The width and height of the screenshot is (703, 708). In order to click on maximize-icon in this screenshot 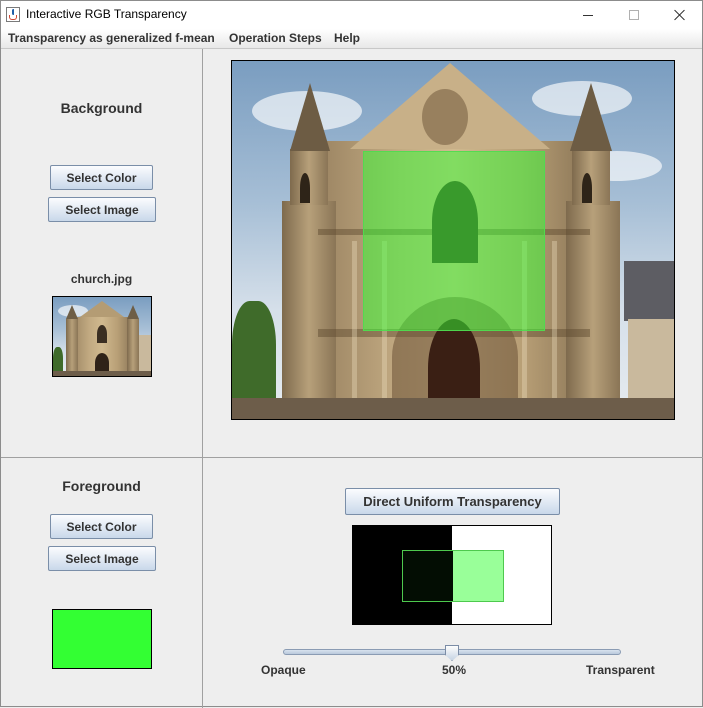, I will do `click(634, 15)`.